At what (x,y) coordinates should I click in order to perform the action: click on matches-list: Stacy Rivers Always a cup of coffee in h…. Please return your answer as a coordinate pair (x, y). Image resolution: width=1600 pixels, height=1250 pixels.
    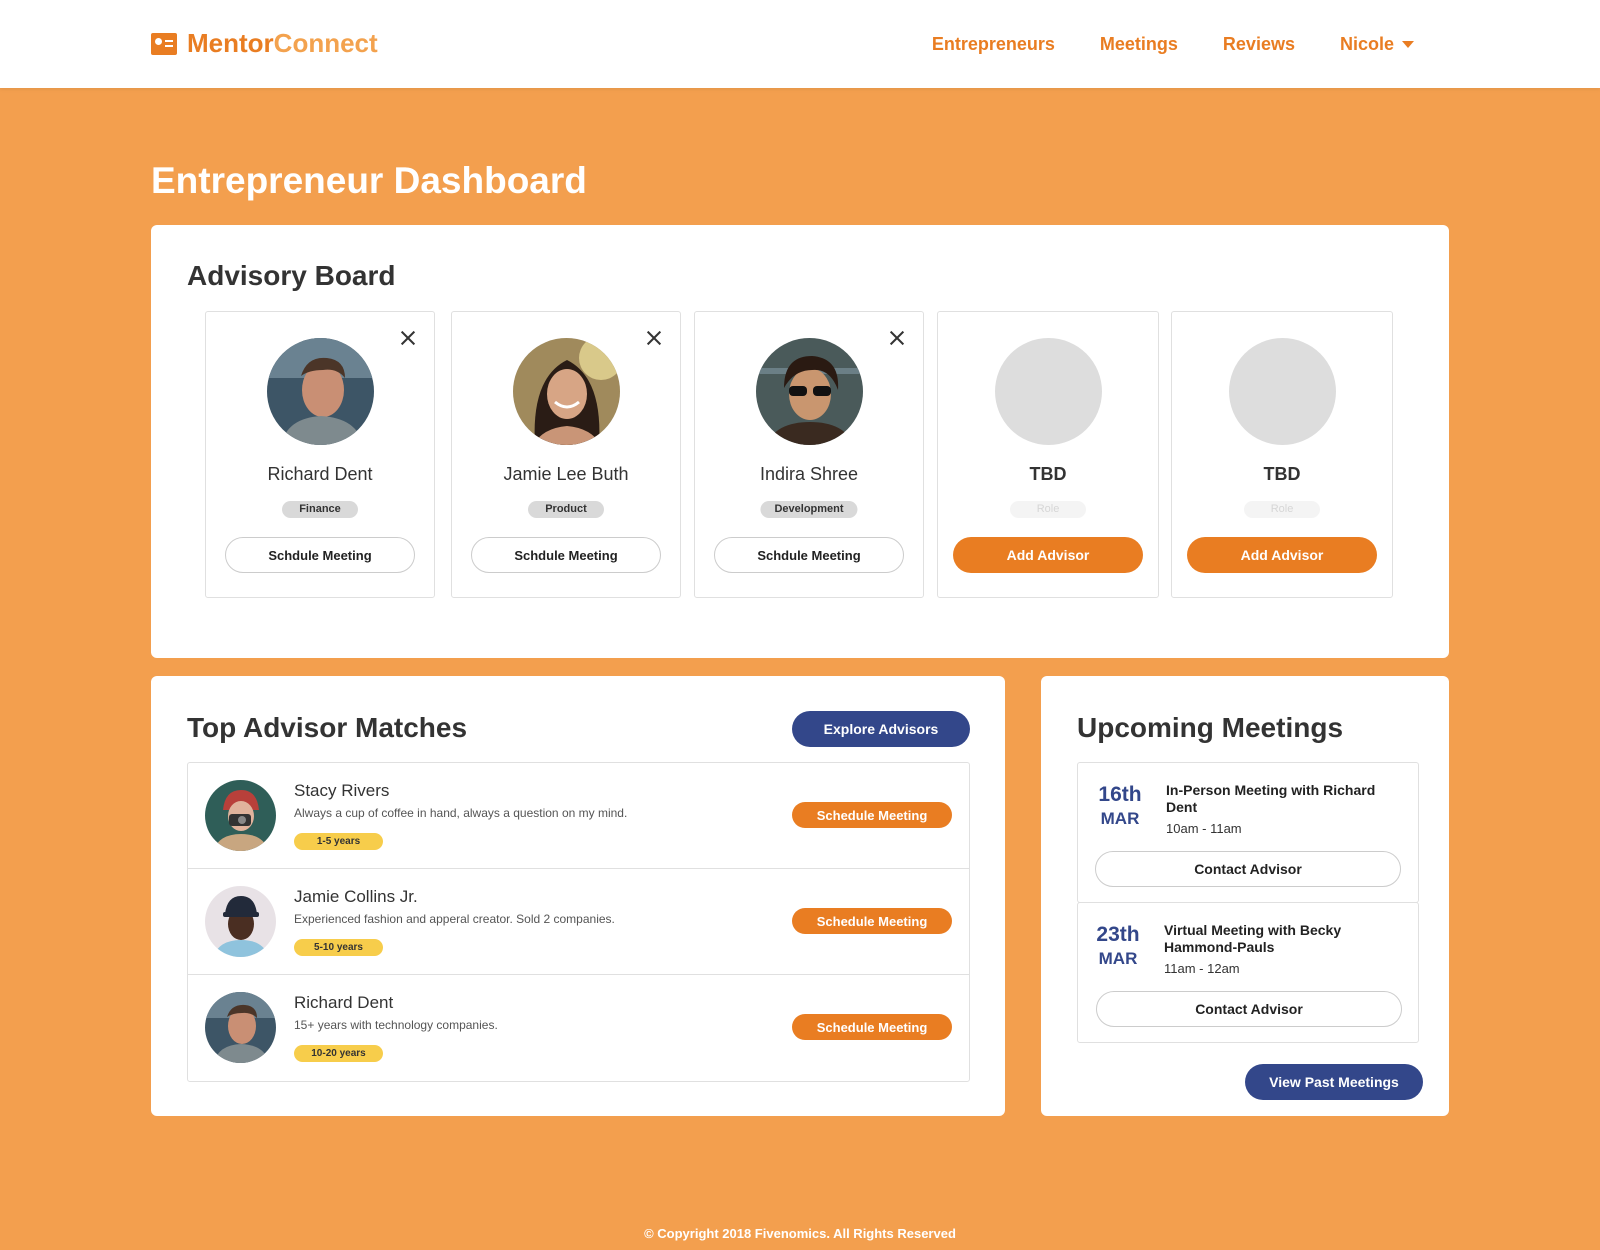
    Looking at the image, I should click on (578, 922).